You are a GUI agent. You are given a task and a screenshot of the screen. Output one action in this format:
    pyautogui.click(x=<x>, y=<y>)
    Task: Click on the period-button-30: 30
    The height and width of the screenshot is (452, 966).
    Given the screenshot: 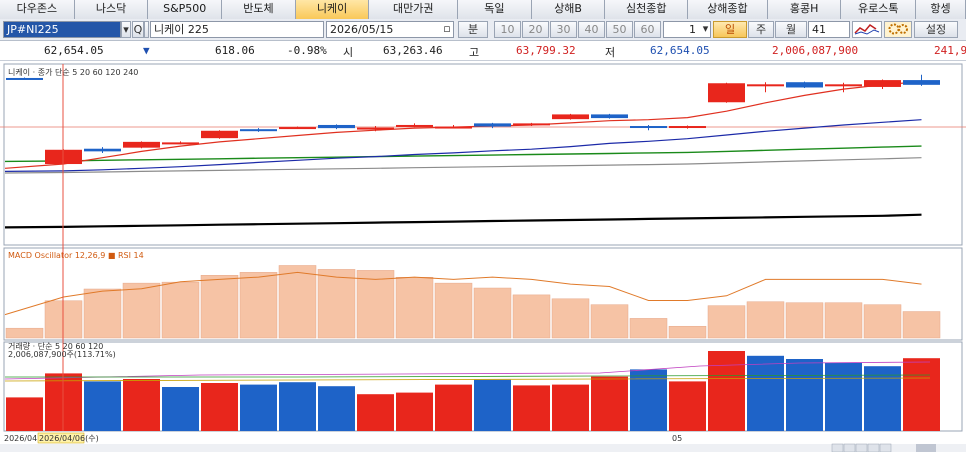 What is the action you would take?
    pyautogui.click(x=563, y=29)
    